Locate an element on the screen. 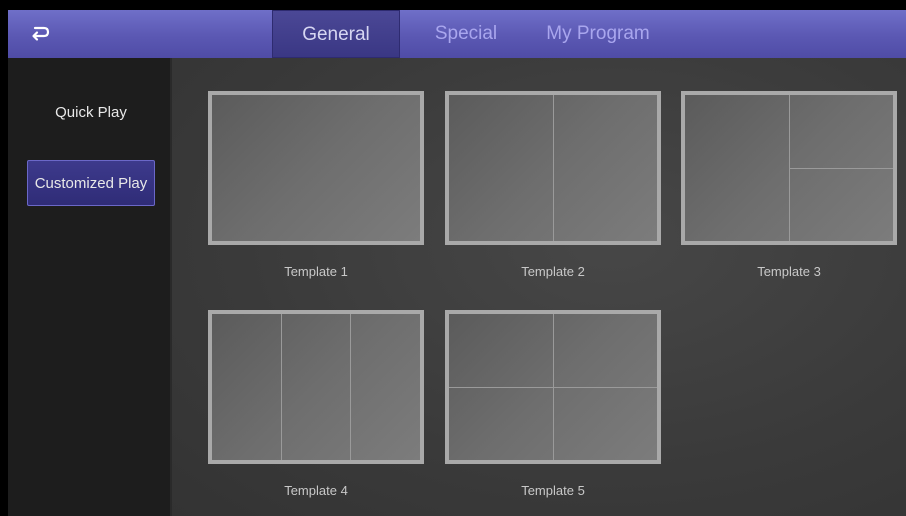 Image resolution: width=906 pixels, height=516 pixels. template-card: Template 1 is located at coordinates (316, 185).